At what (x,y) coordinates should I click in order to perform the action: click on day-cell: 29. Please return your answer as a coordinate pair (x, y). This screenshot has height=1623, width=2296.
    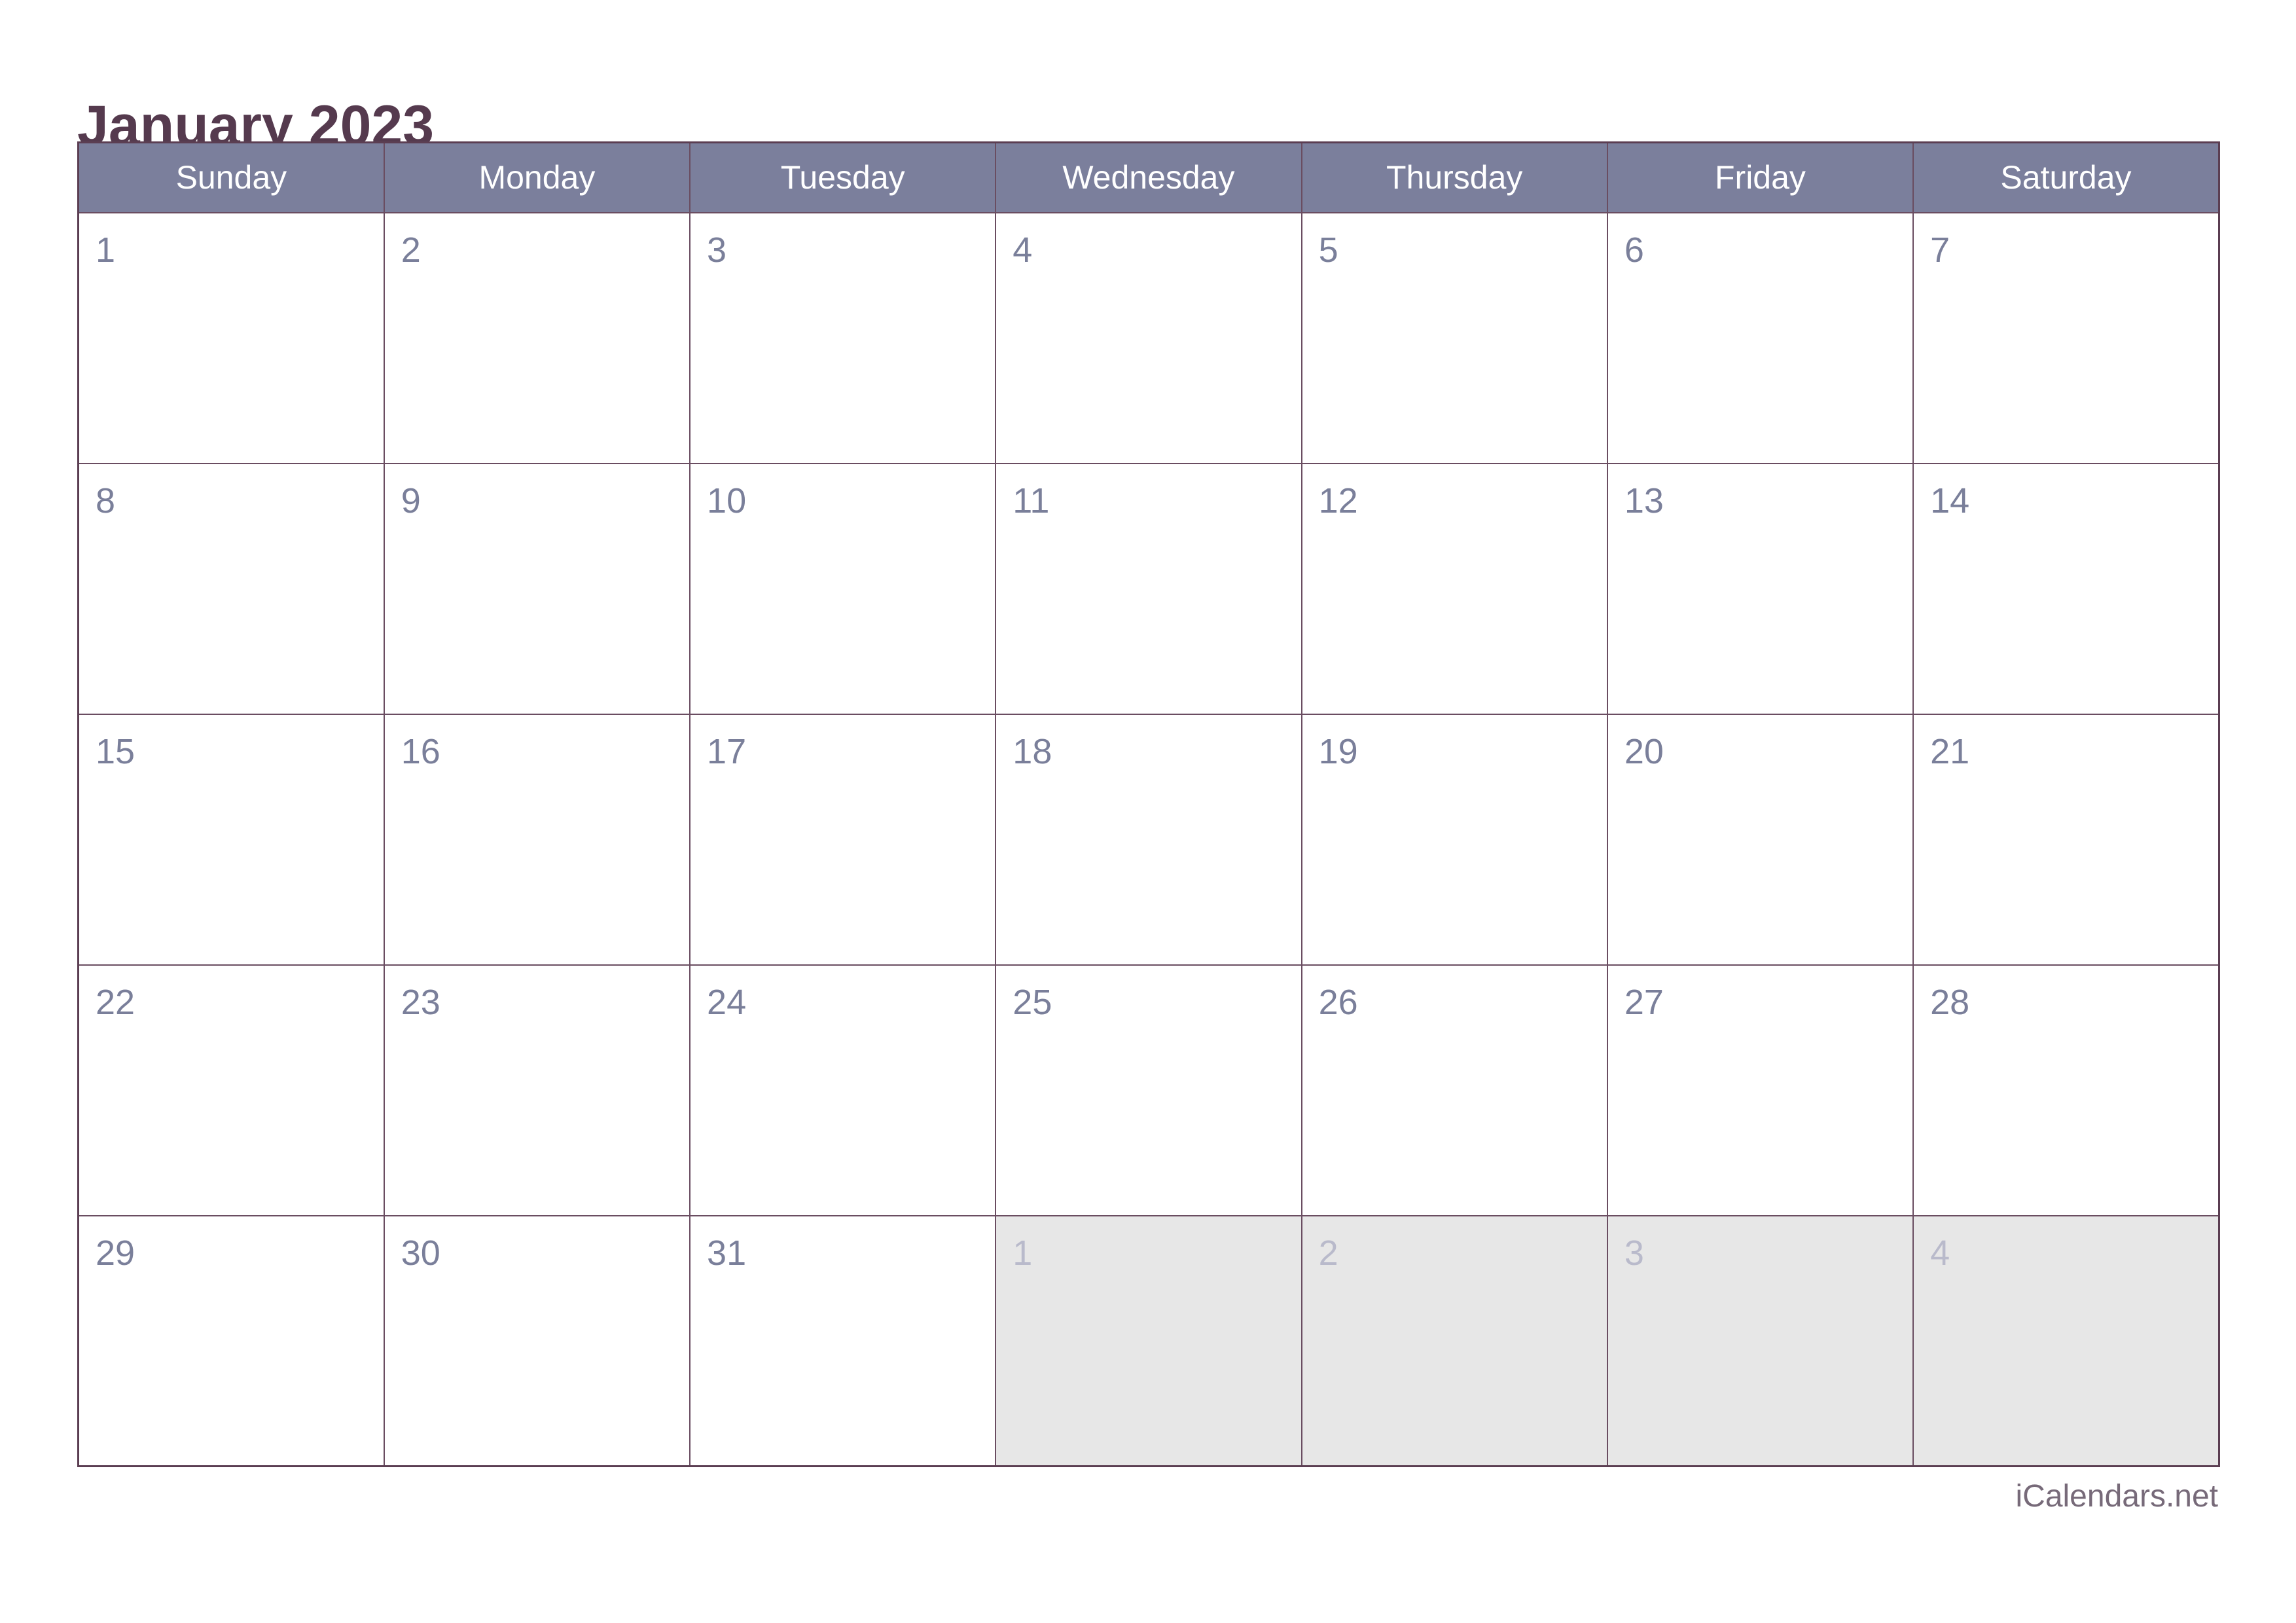
    Looking at the image, I should click on (231, 1340).